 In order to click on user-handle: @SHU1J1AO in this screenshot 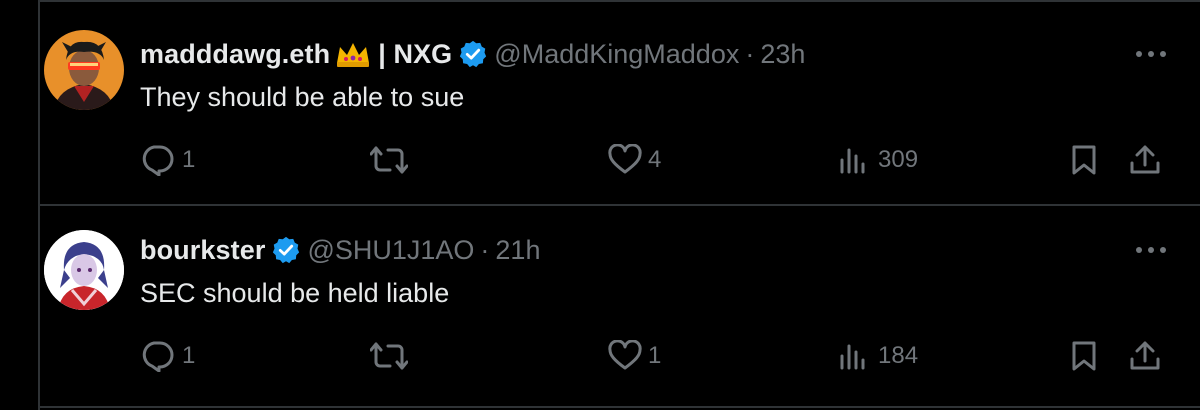, I will do `click(390, 250)`.